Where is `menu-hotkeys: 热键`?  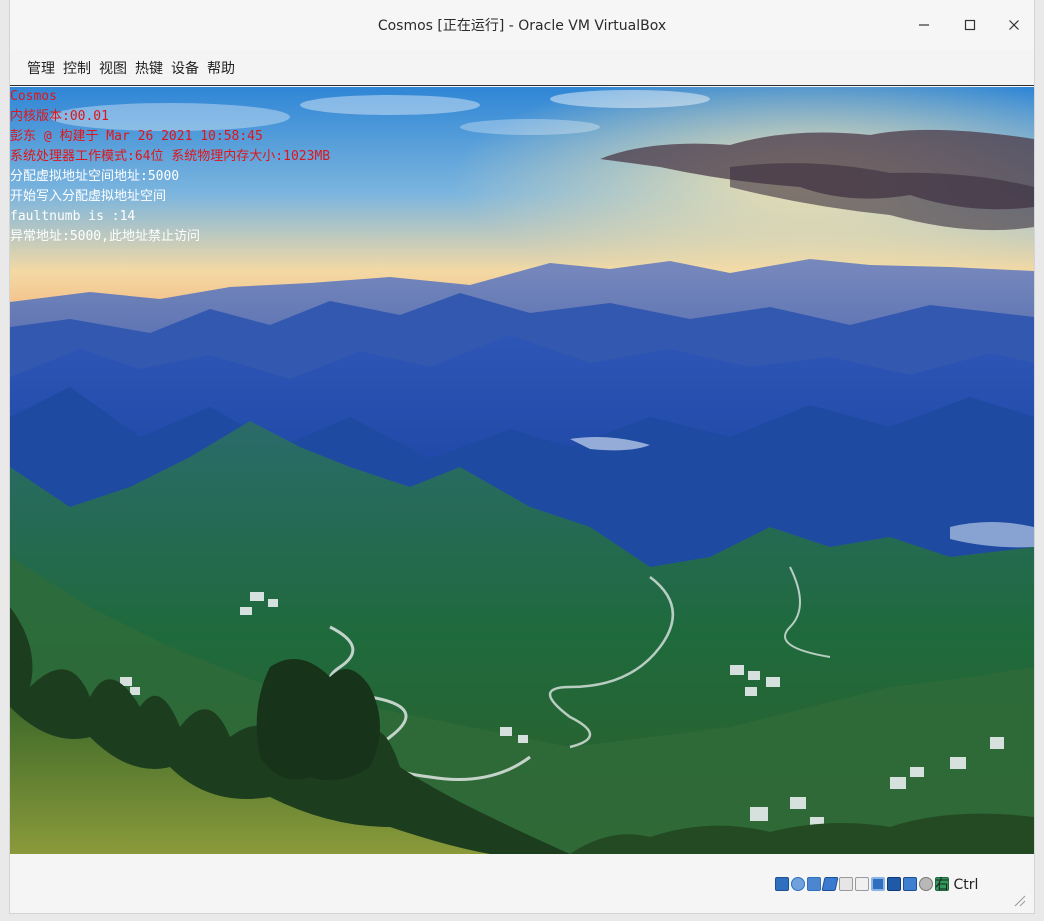 menu-hotkeys: 热键 is located at coordinates (149, 68).